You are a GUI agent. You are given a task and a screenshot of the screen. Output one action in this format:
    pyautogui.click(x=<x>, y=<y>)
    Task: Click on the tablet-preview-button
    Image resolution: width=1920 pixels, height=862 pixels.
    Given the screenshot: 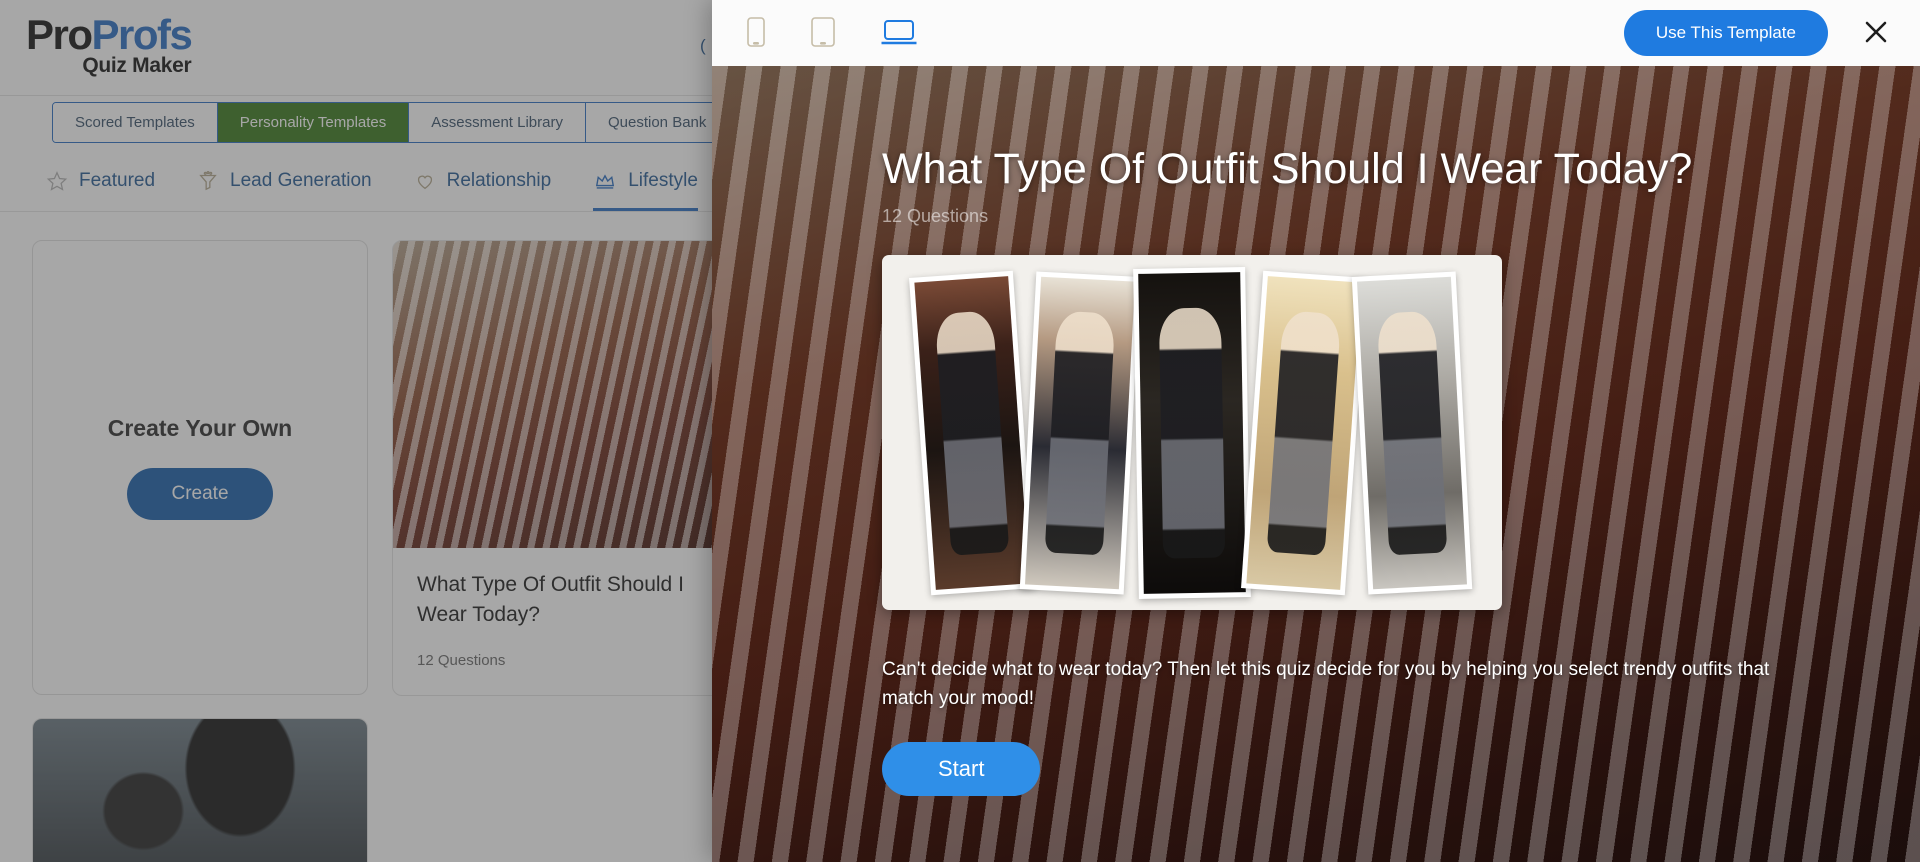 What is the action you would take?
    pyautogui.click(x=823, y=33)
    